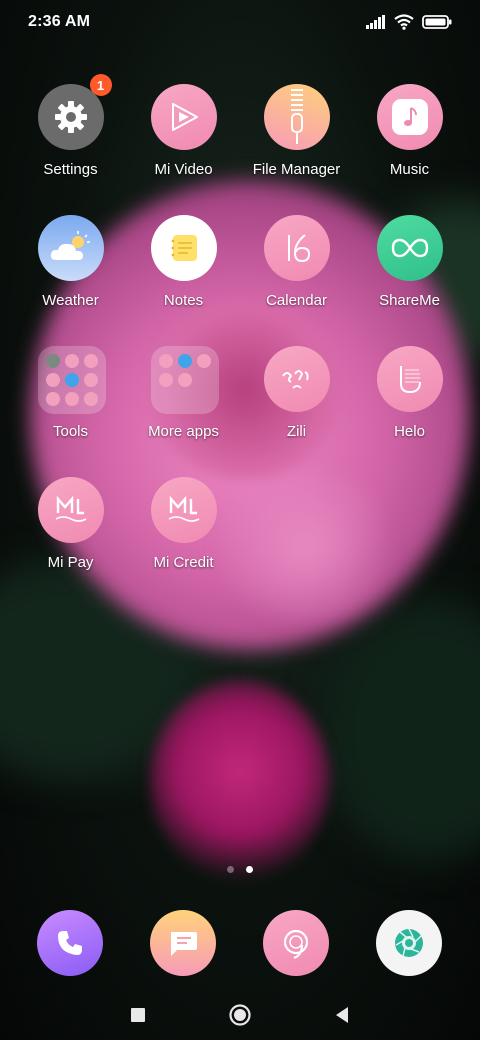  What do you see at coordinates (409, 248) in the screenshot?
I see `infinity-icon` at bounding box center [409, 248].